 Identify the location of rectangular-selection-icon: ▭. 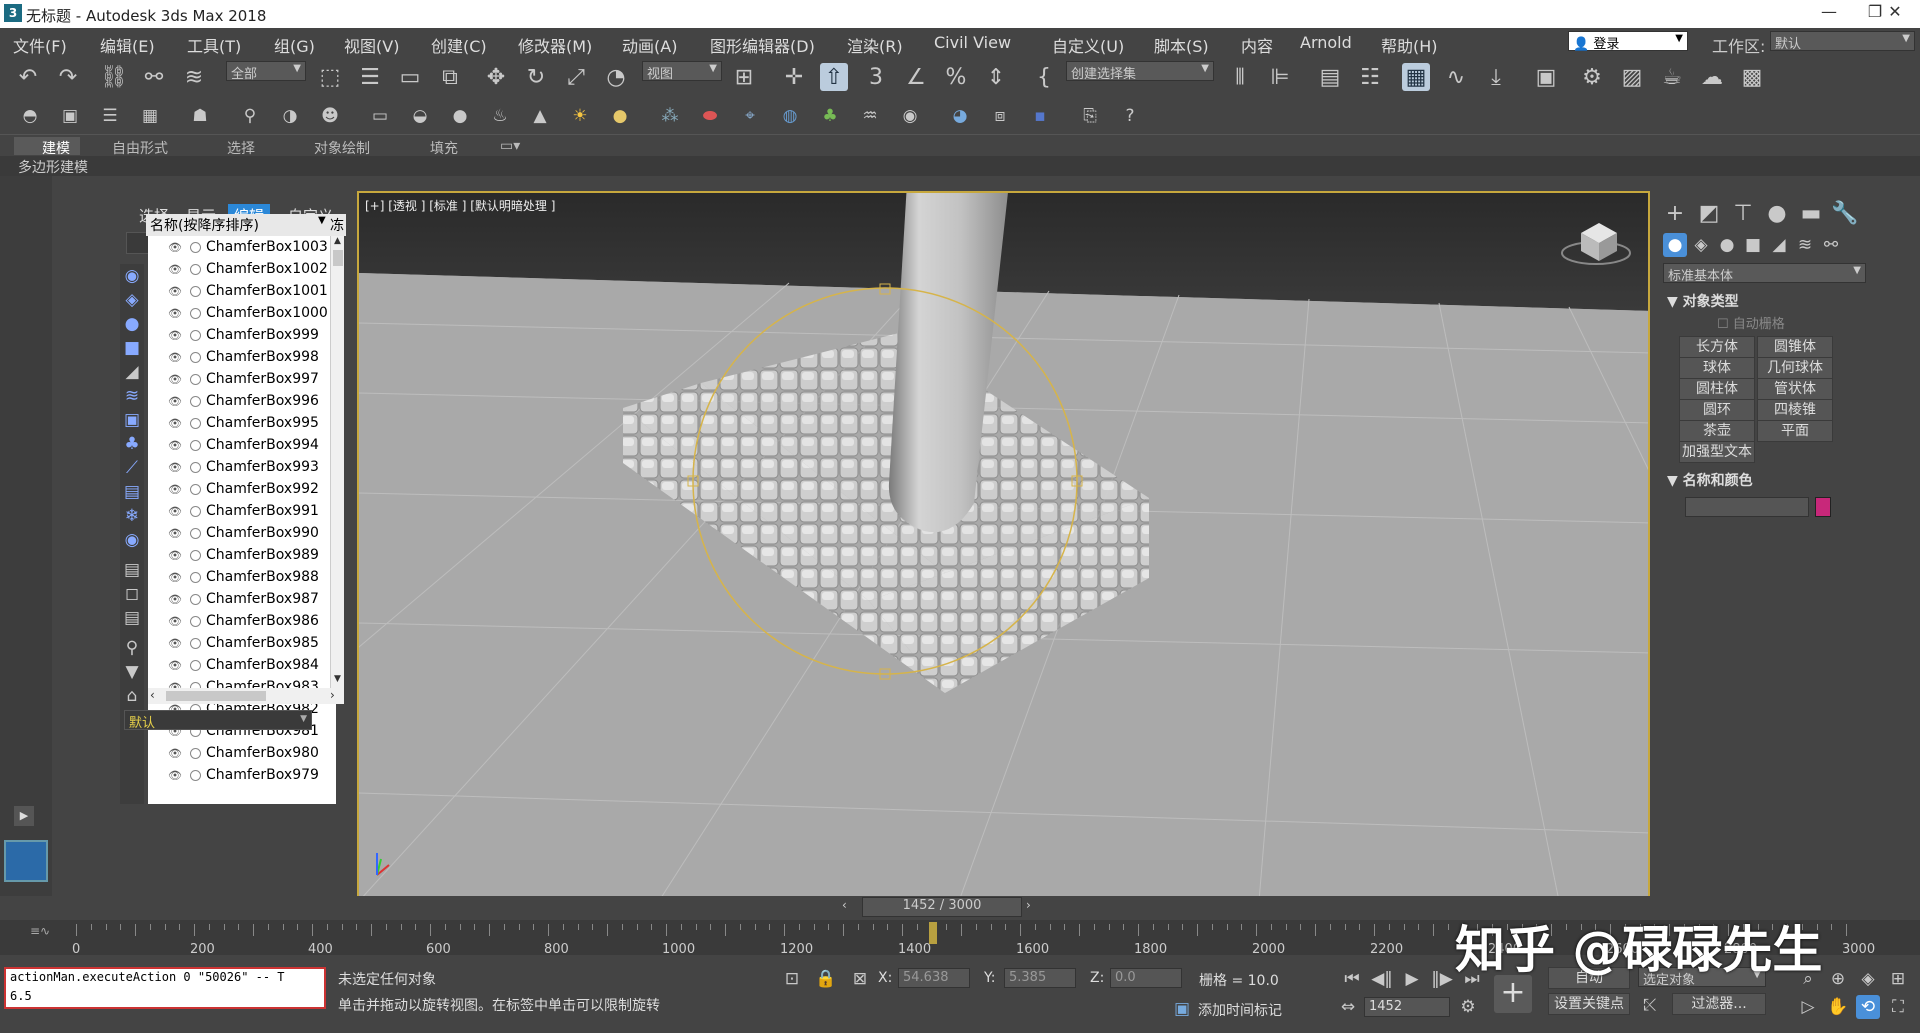
(410, 77).